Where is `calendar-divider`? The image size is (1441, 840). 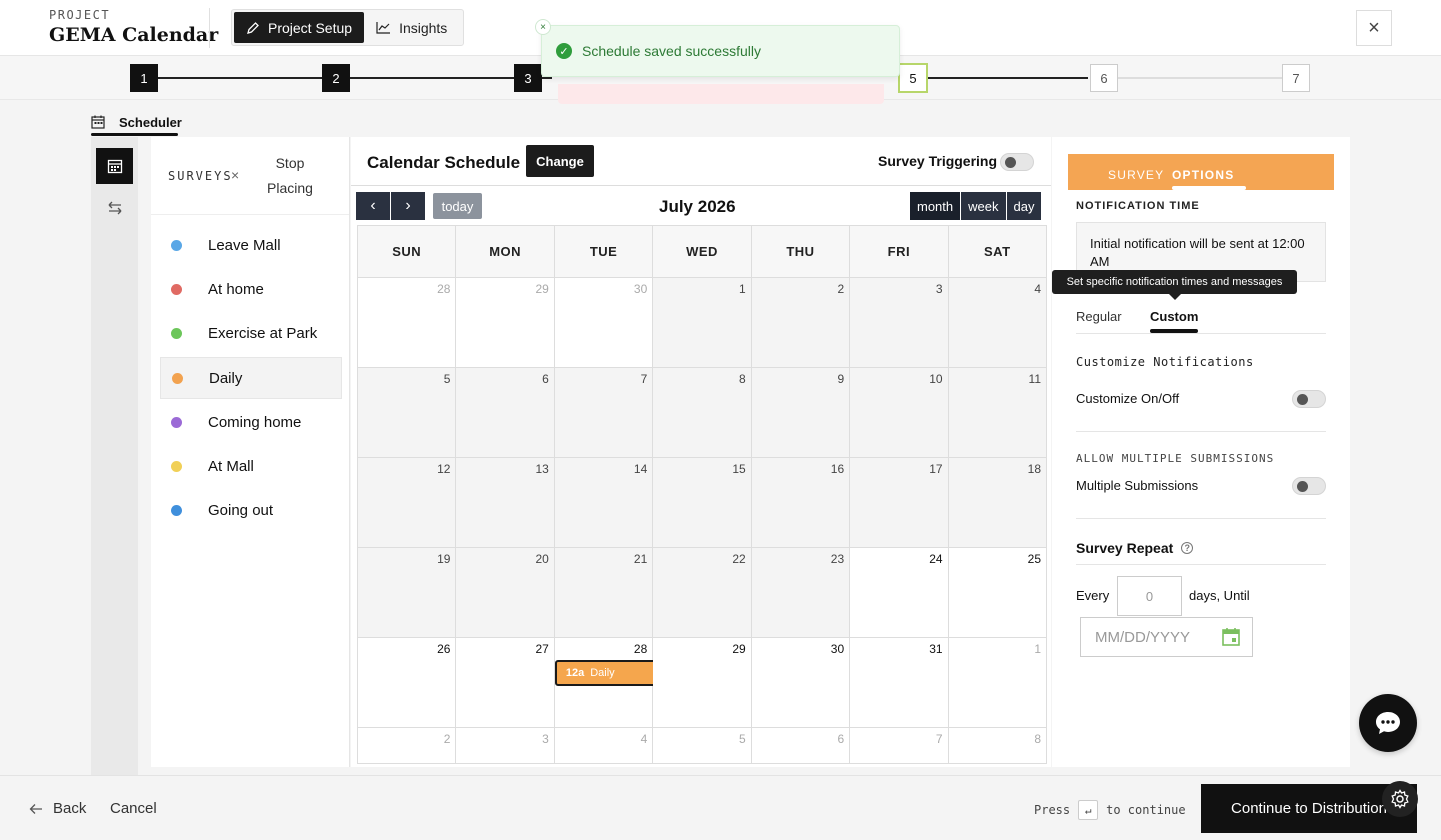
calendar-divider is located at coordinates (701, 185).